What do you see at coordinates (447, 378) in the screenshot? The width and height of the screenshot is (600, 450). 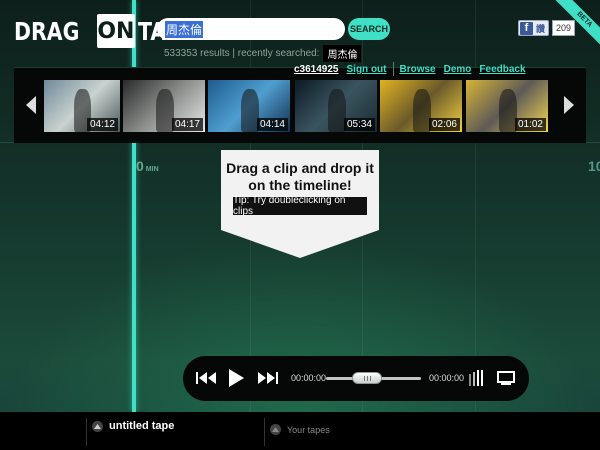 I see `total-time: 00:00:00` at bounding box center [447, 378].